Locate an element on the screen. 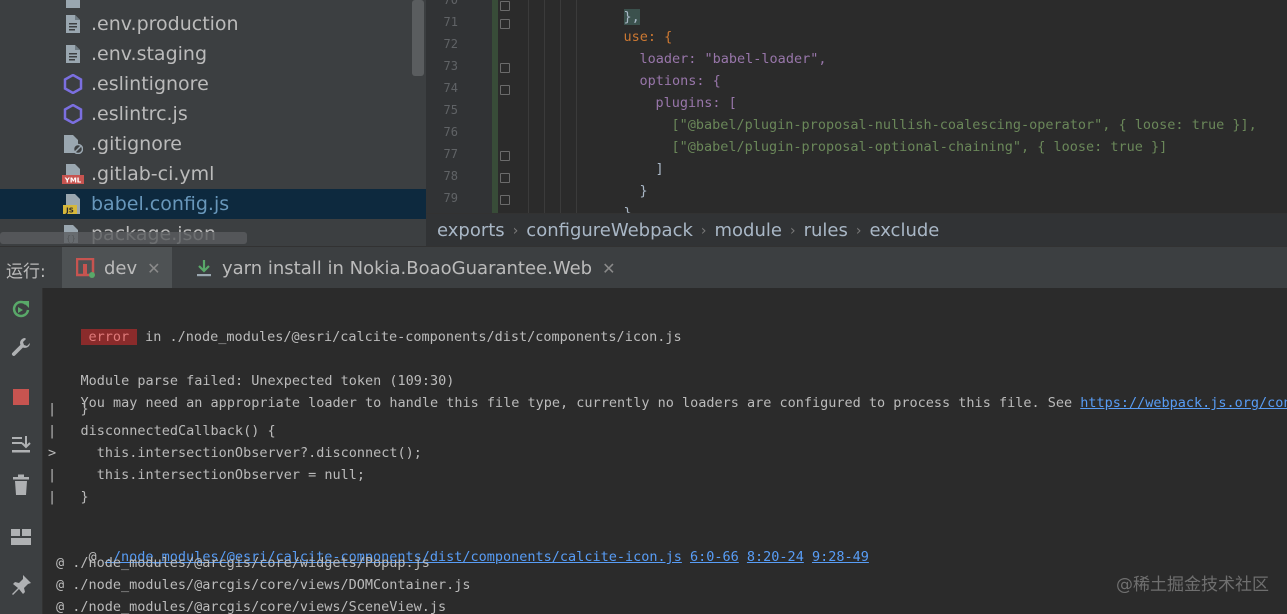 The image size is (1287, 614). trace-position-link: 6:0-66 is located at coordinates (714, 557).